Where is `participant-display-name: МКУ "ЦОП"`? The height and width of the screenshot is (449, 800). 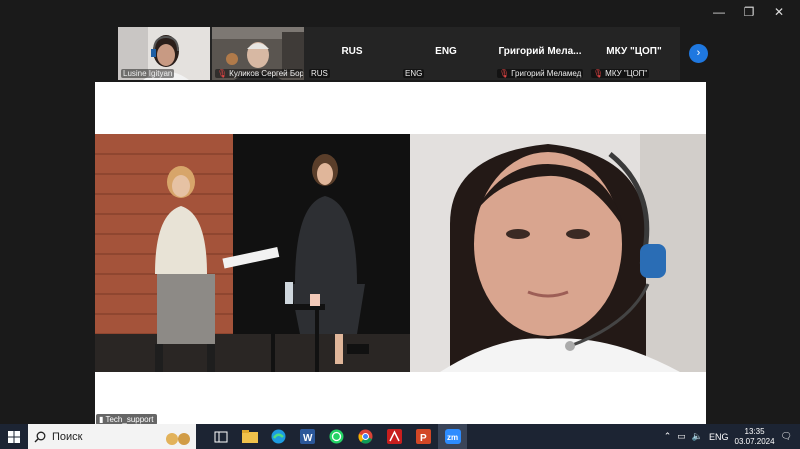
participant-display-name: МКУ "ЦОП" is located at coordinates (634, 51).